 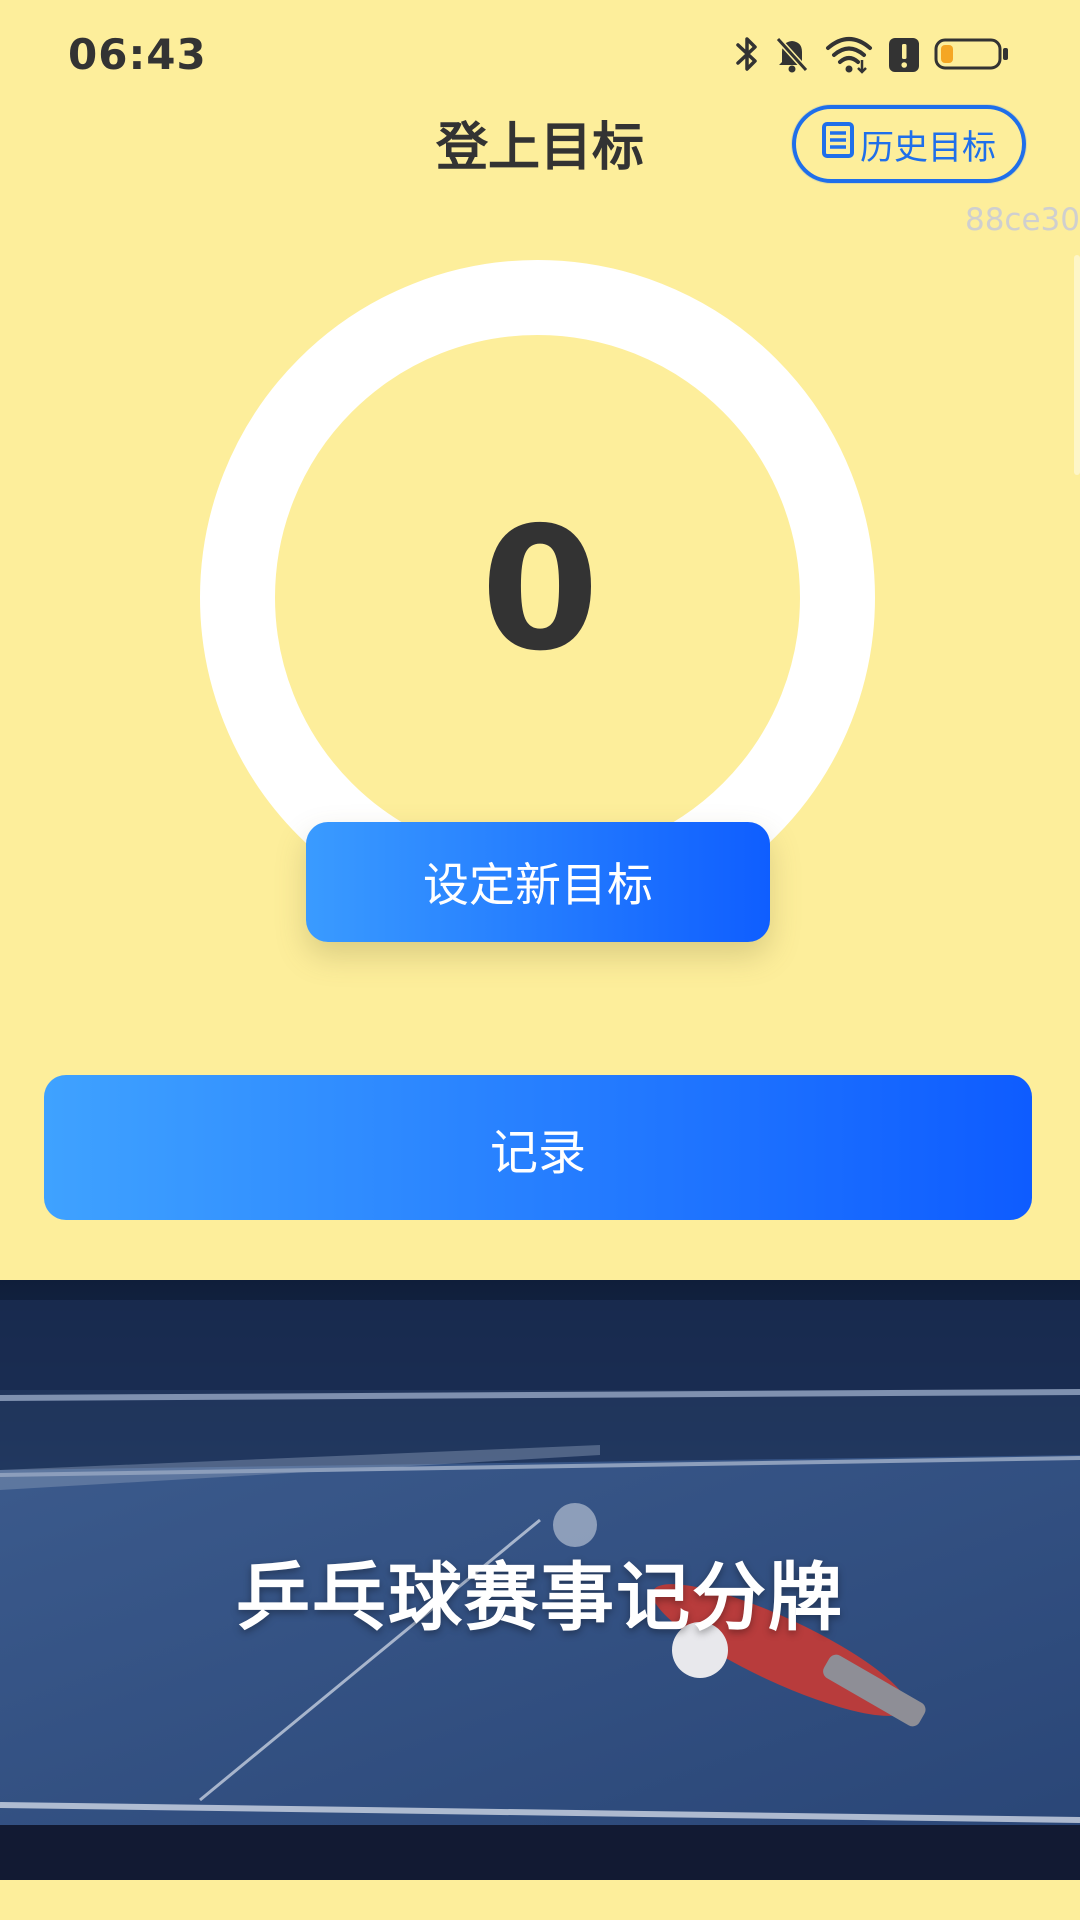 What do you see at coordinates (538, 1147) in the screenshot?
I see `record-button: 记录` at bounding box center [538, 1147].